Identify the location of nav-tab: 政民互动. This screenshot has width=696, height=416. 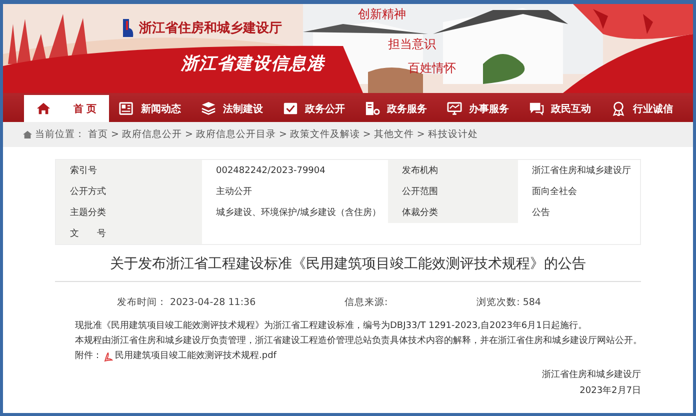
(560, 108).